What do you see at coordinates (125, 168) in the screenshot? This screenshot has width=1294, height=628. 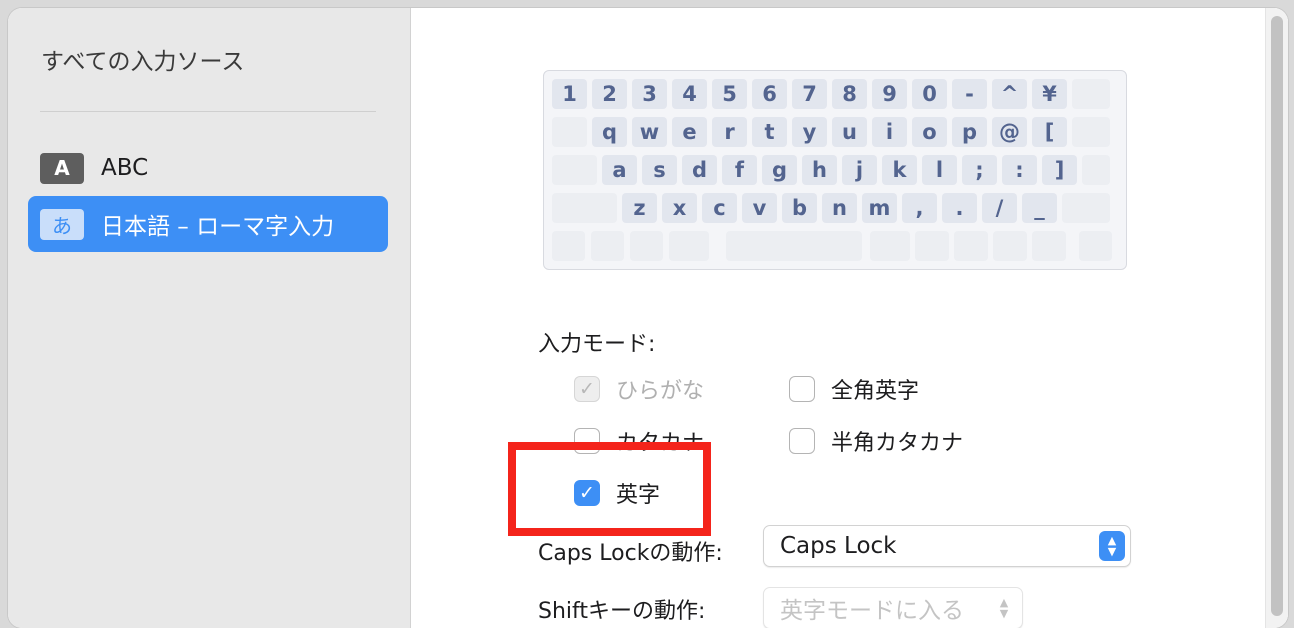 I see `input-source-label: ABC` at bounding box center [125, 168].